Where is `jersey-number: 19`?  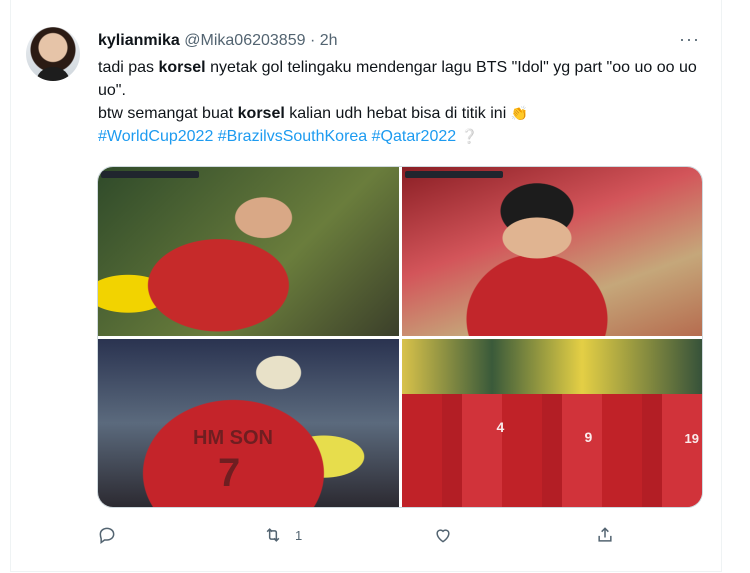
jersey-number: 19 is located at coordinates (691, 438).